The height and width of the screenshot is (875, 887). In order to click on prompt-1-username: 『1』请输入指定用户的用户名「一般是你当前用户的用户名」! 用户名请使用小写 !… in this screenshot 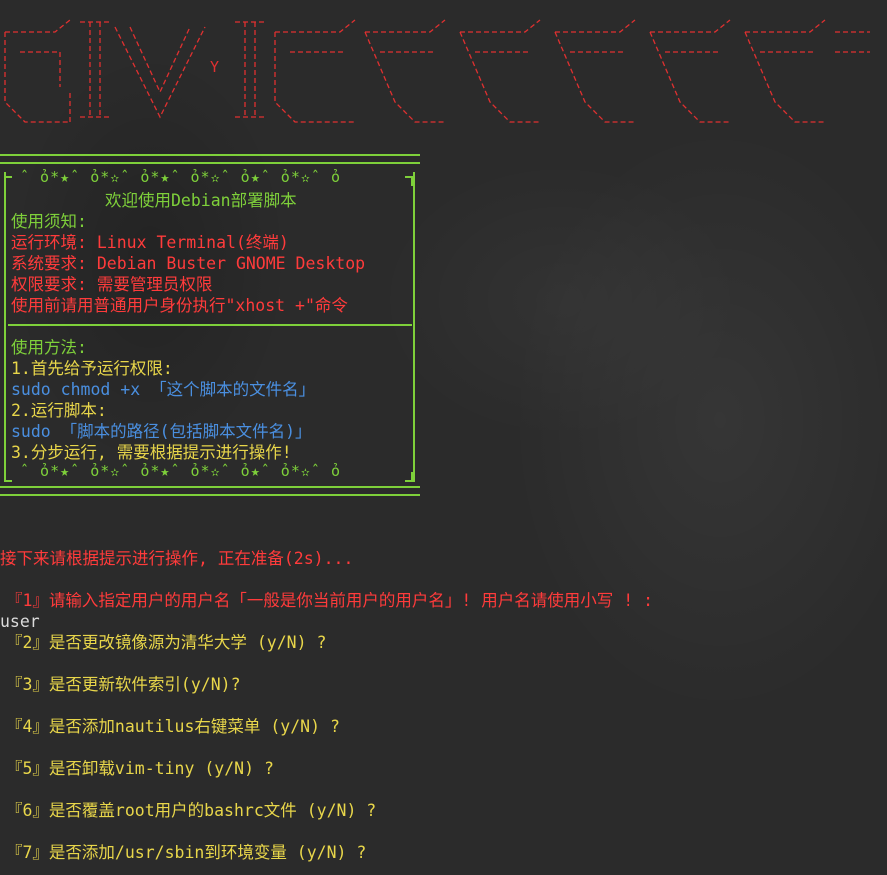, I will do `click(330, 600)`.